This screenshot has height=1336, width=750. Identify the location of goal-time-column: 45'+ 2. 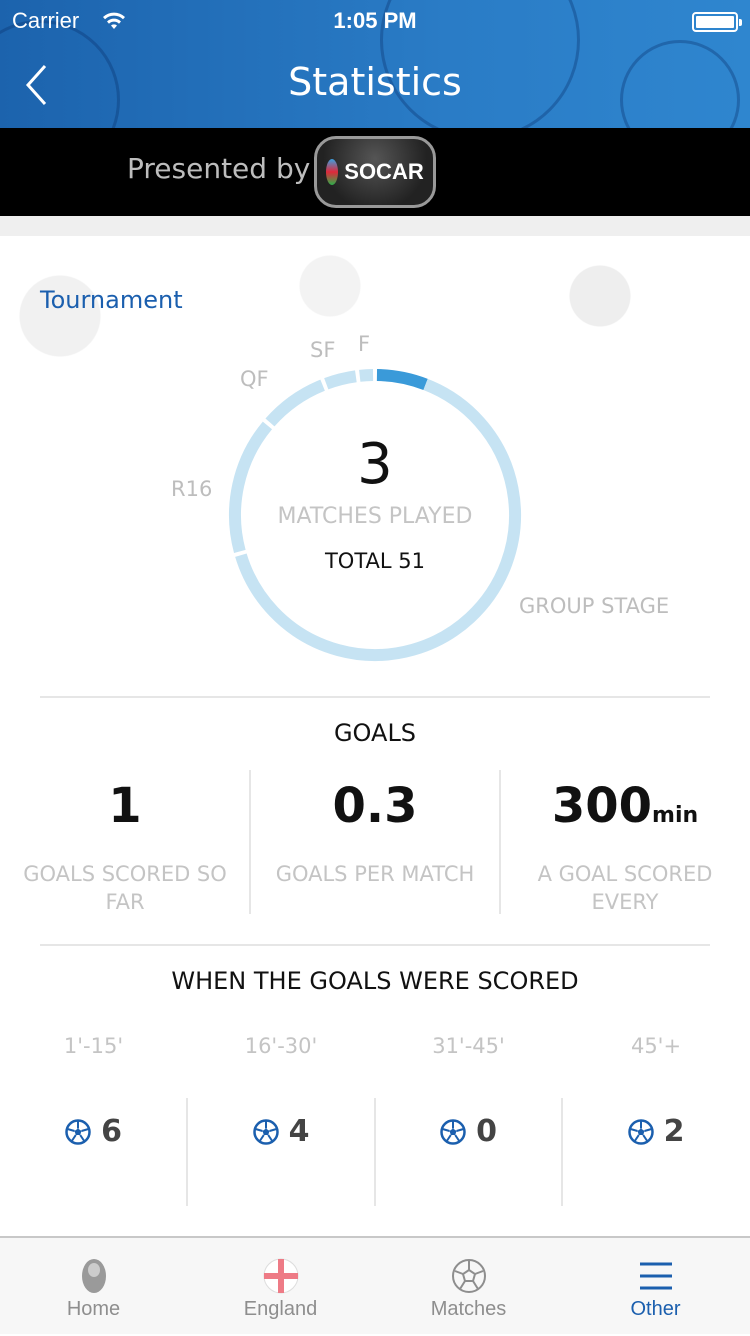
(656, 1091).